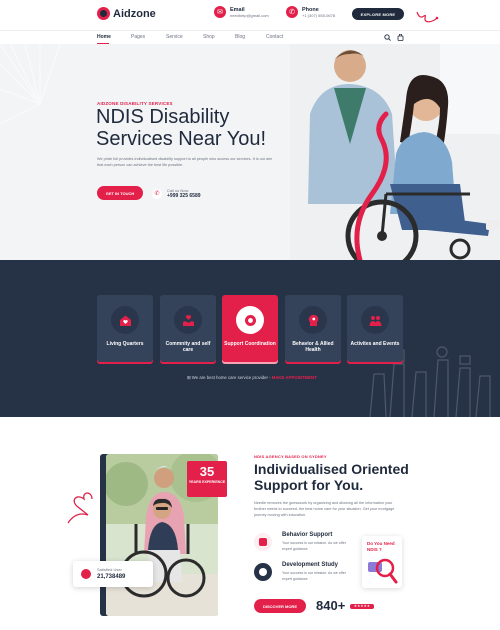 The height and width of the screenshot is (630, 500). What do you see at coordinates (381, 546) in the screenshot?
I see `need-ndis-label: Do You Need NDIS ?` at bounding box center [381, 546].